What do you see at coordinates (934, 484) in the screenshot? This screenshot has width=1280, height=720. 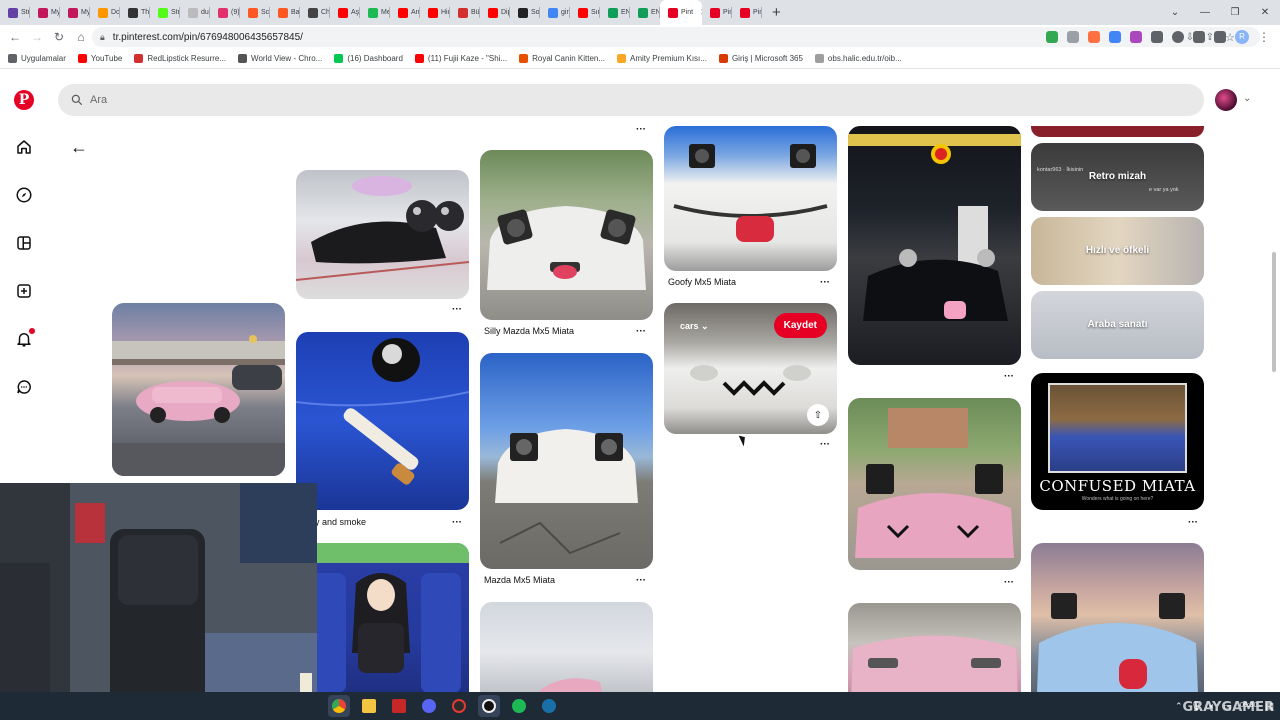 I see `pin-pink-miata-house` at bounding box center [934, 484].